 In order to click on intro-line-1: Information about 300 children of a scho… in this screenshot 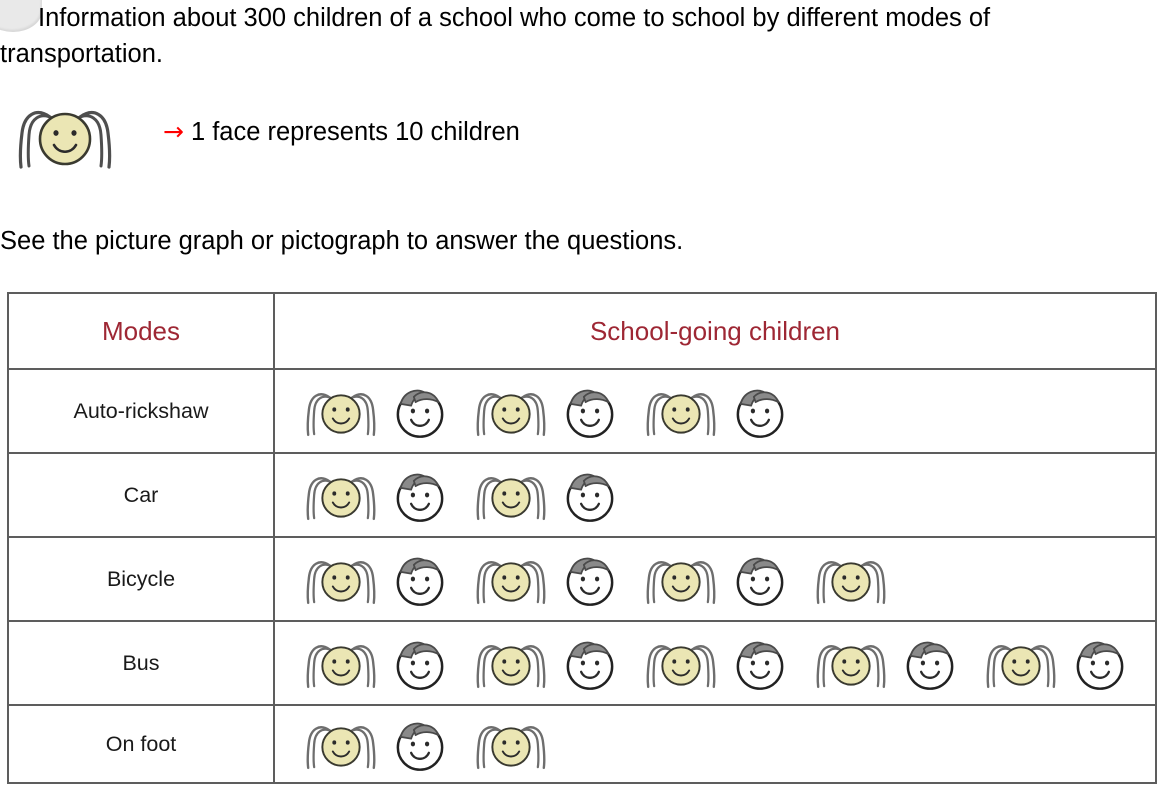, I will do `click(458, 18)`.